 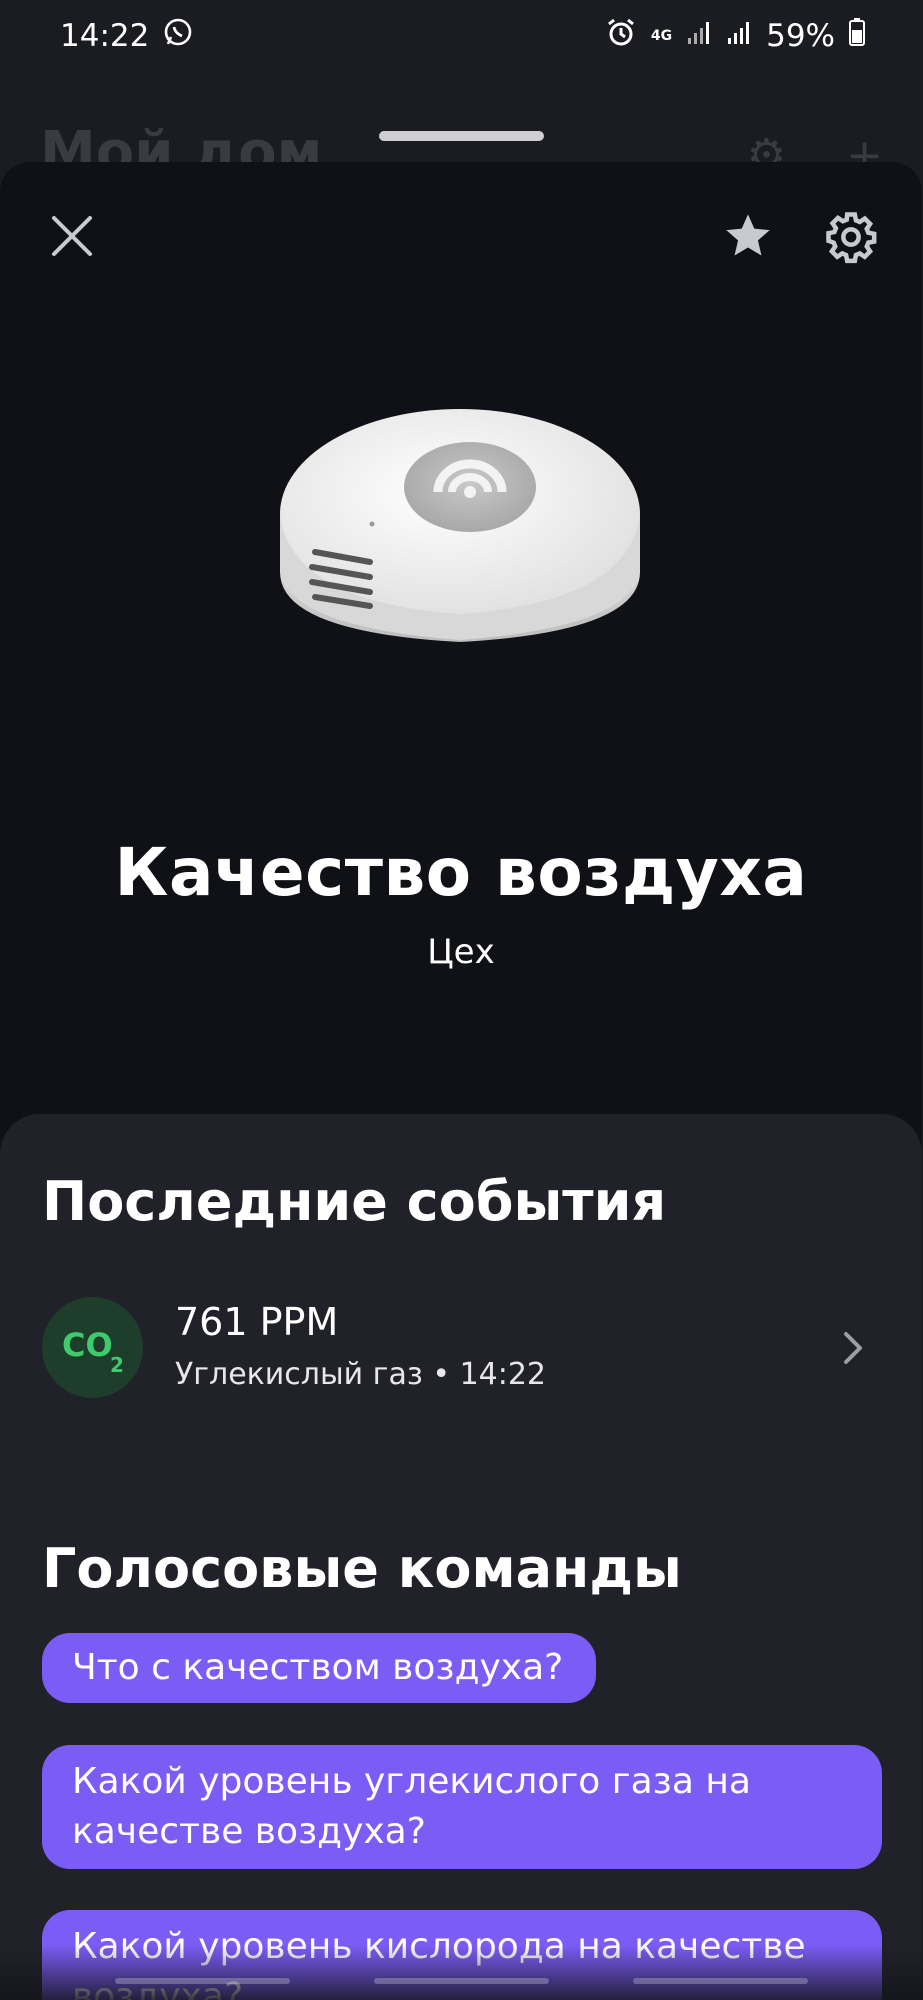 I want to click on nav-back-button, so click(x=720, y=1981).